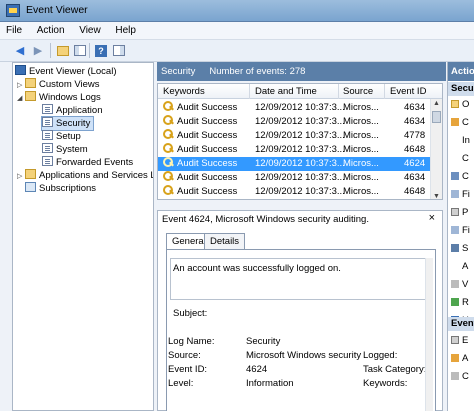 The image size is (474, 411). I want to click on scroll-up-icon: ▲, so click(436, 103).